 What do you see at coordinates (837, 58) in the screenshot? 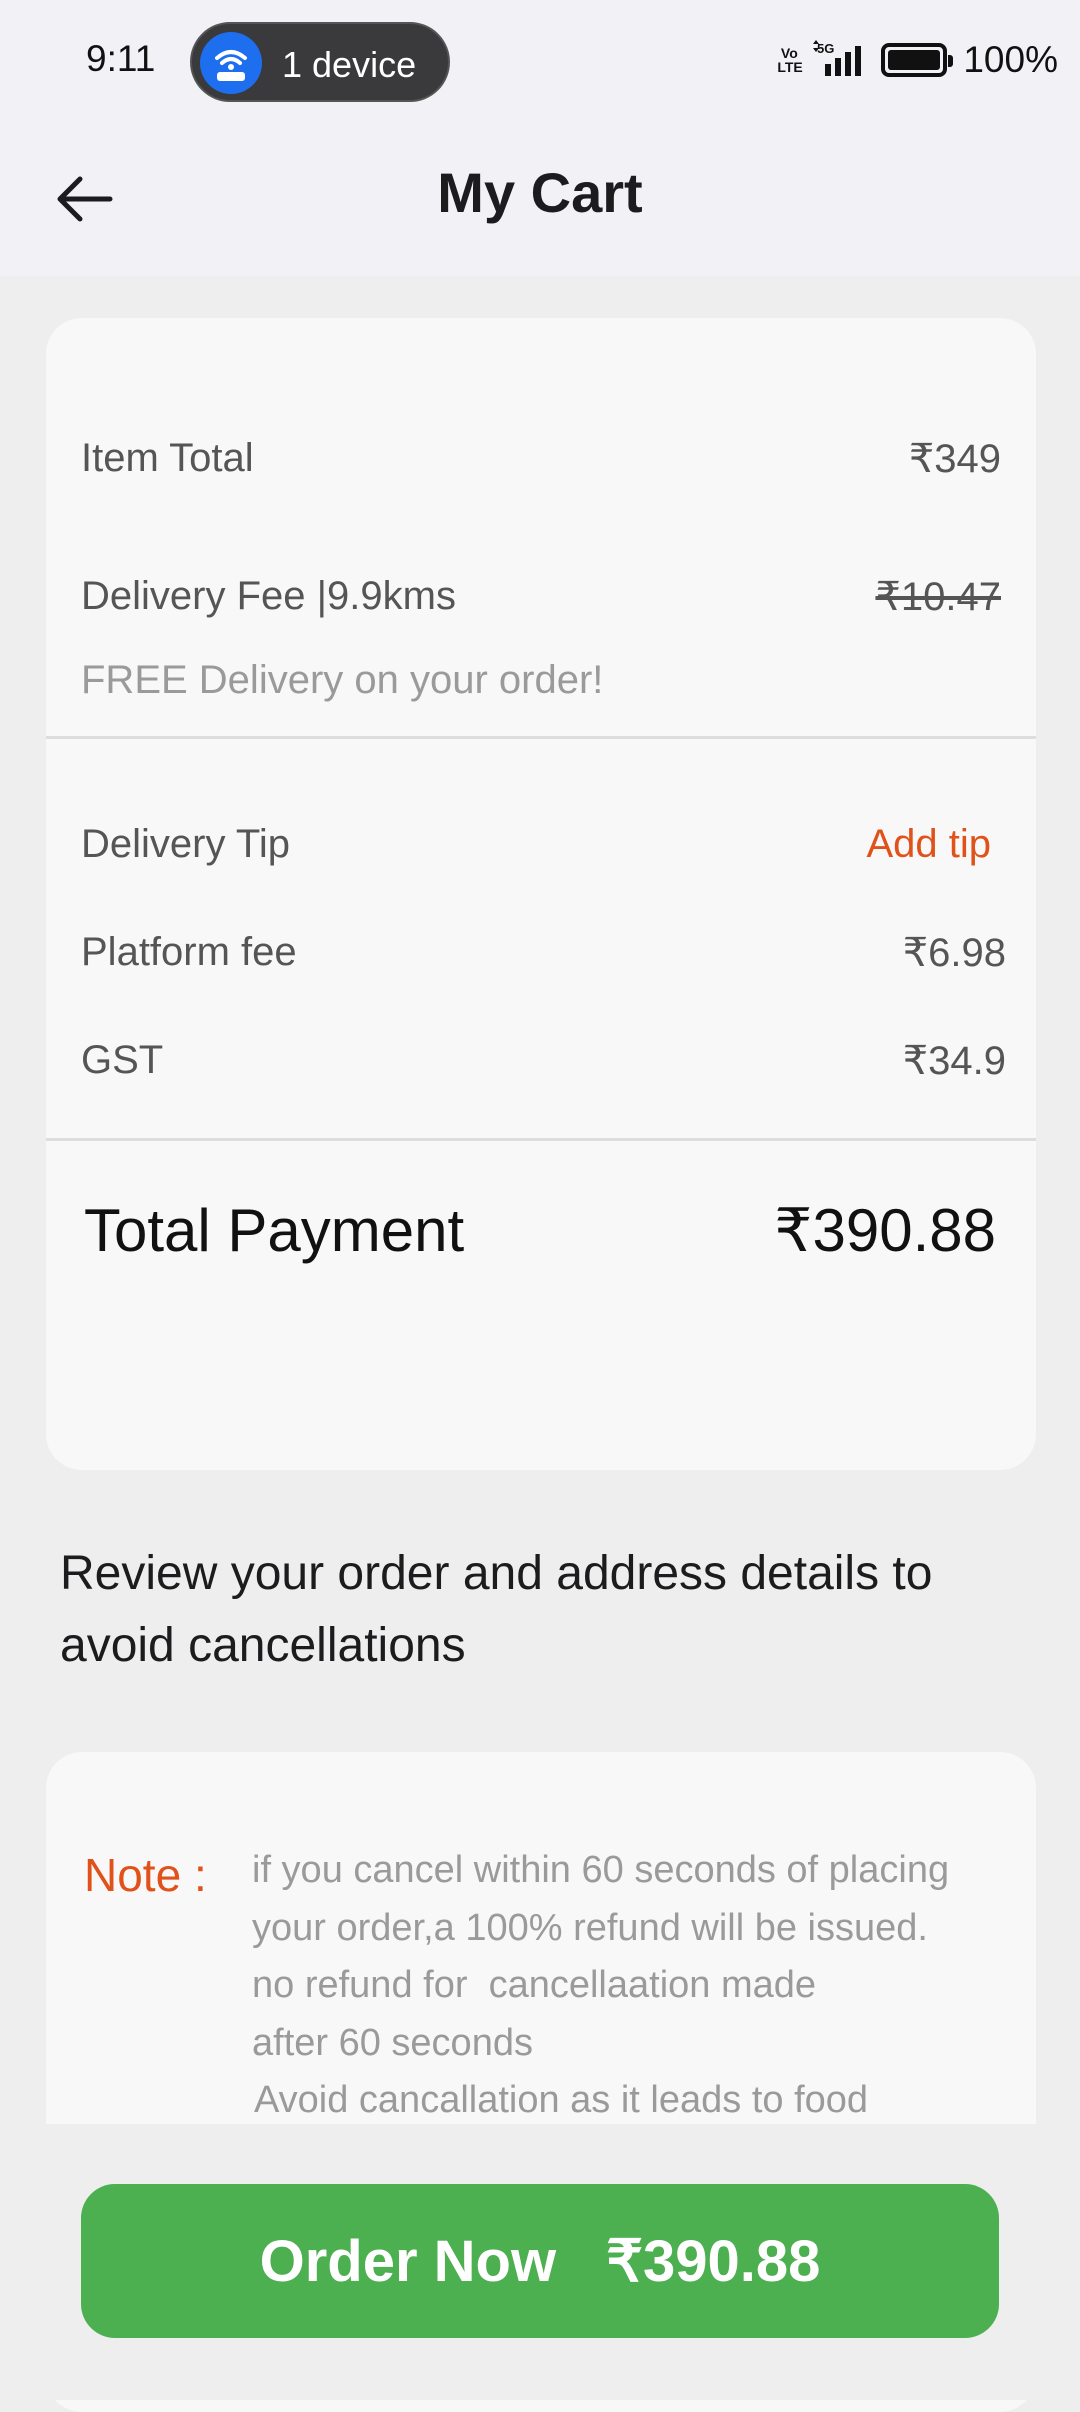
I see `signal-5g-icon: 5G` at bounding box center [837, 58].